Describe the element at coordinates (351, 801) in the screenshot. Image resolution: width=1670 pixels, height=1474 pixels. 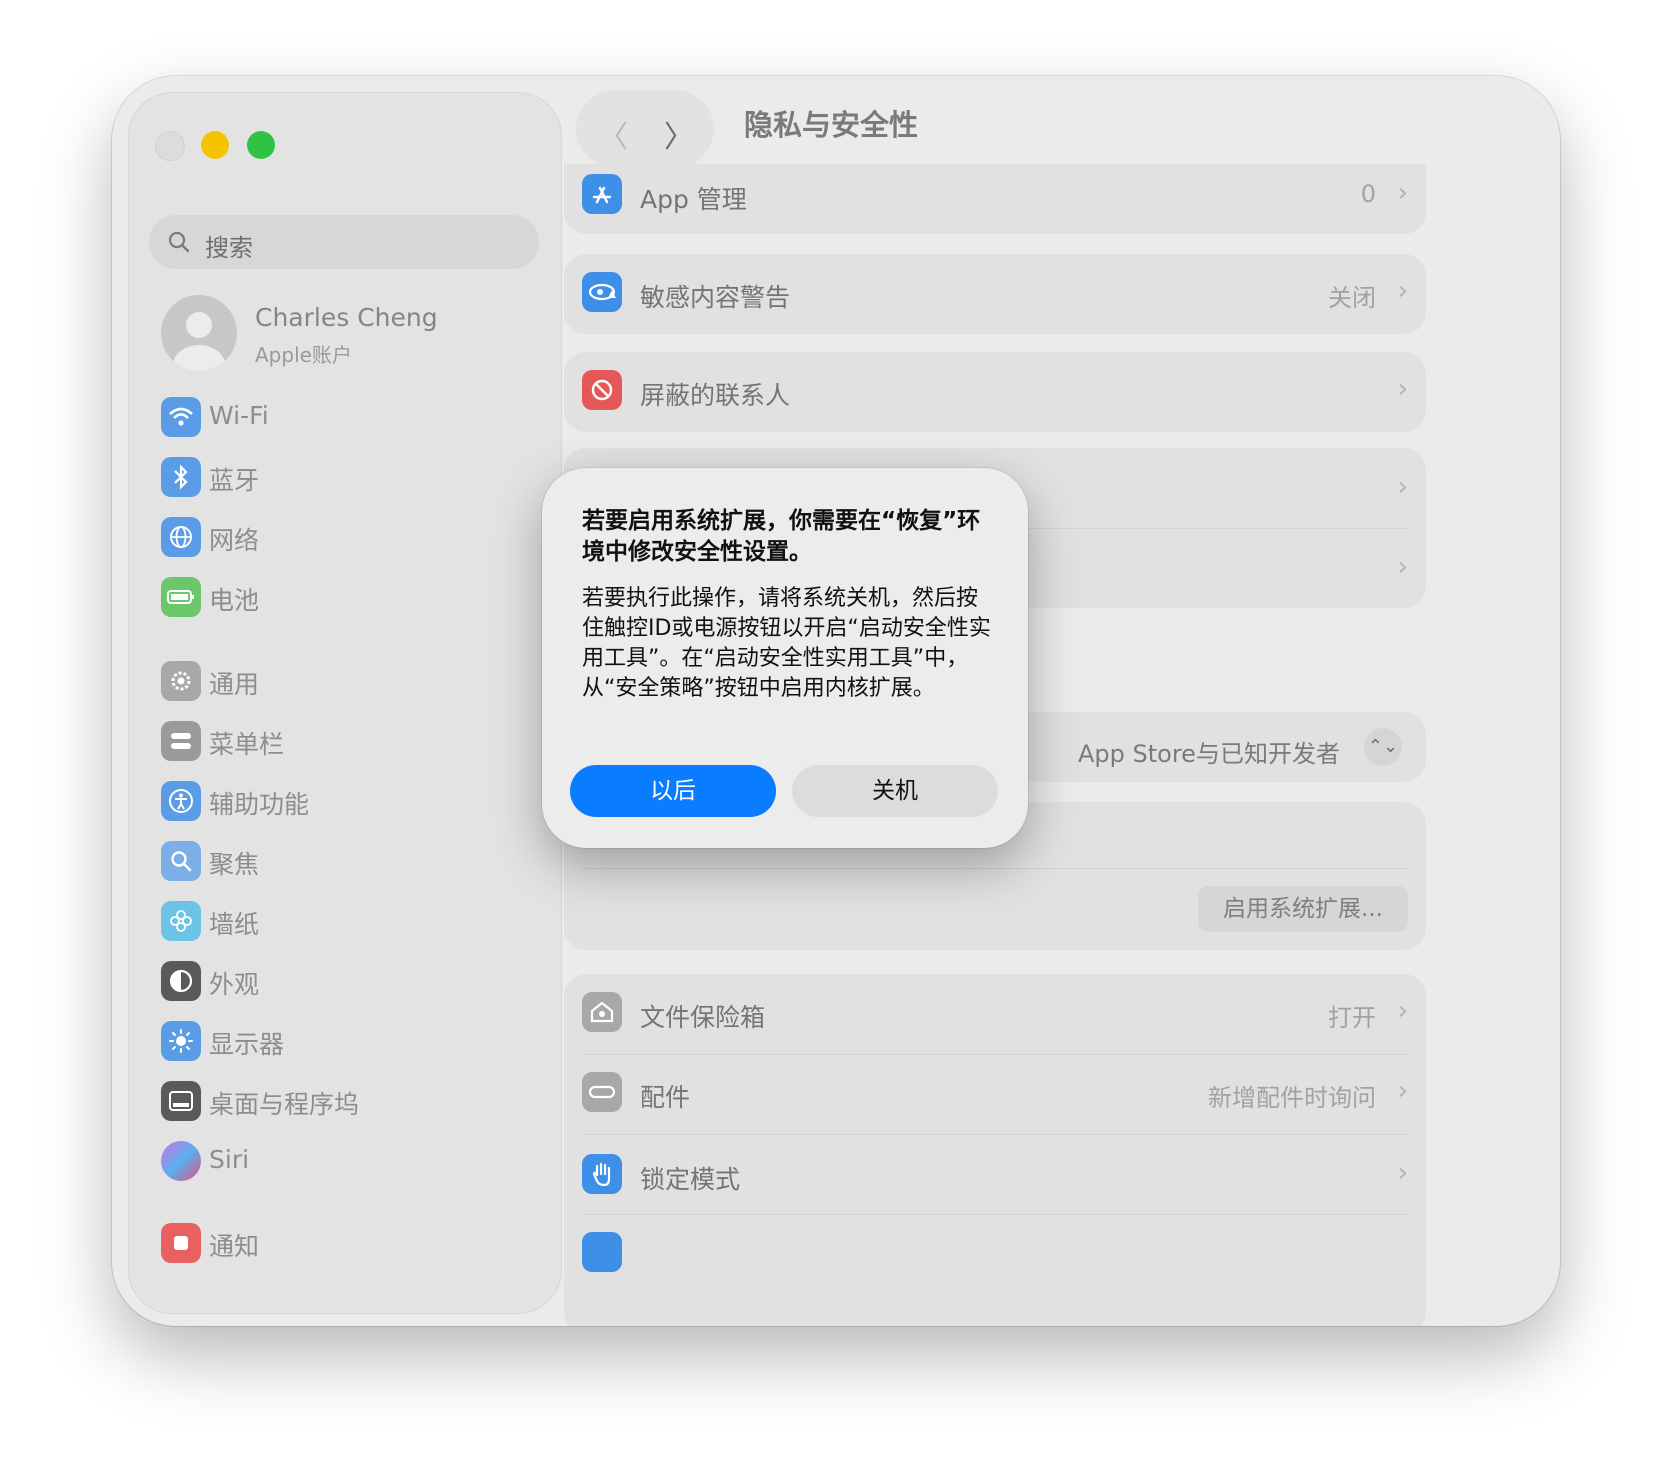
I see `sidebar-item-accessibility: 辅助功能` at that location.